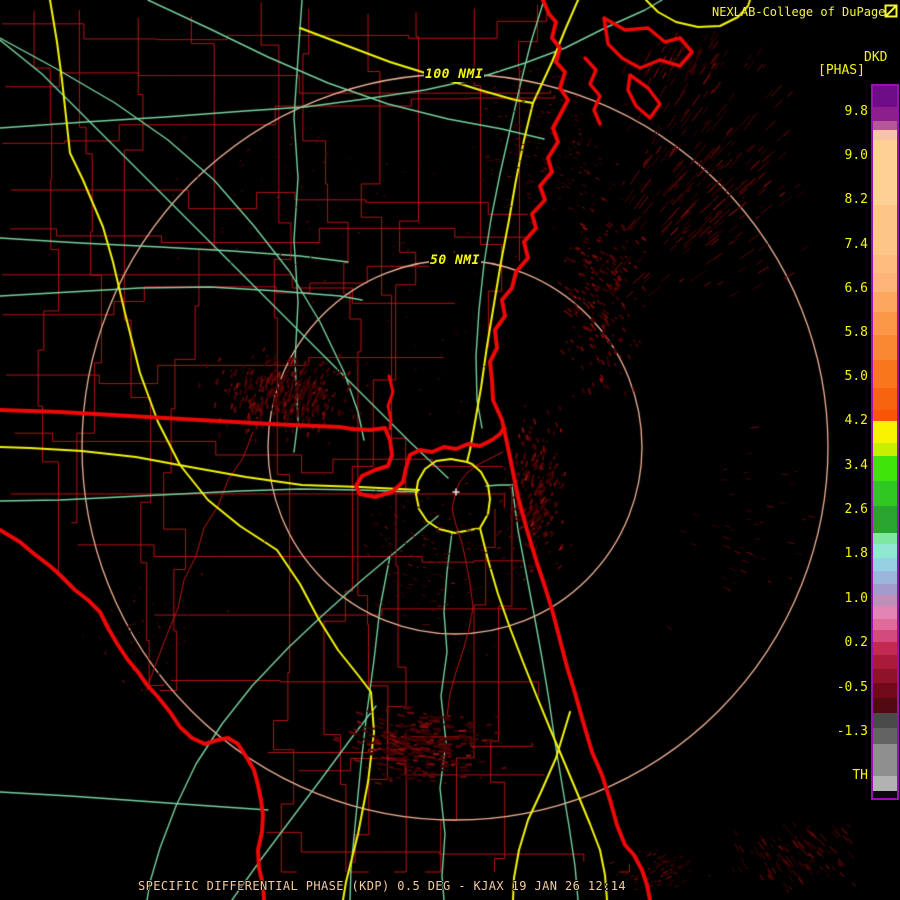 This screenshot has width=900, height=900. What do you see at coordinates (856, 376) in the screenshot?
I see `colorbar-tick-label: 5.0` at bounding box center [856, 376].